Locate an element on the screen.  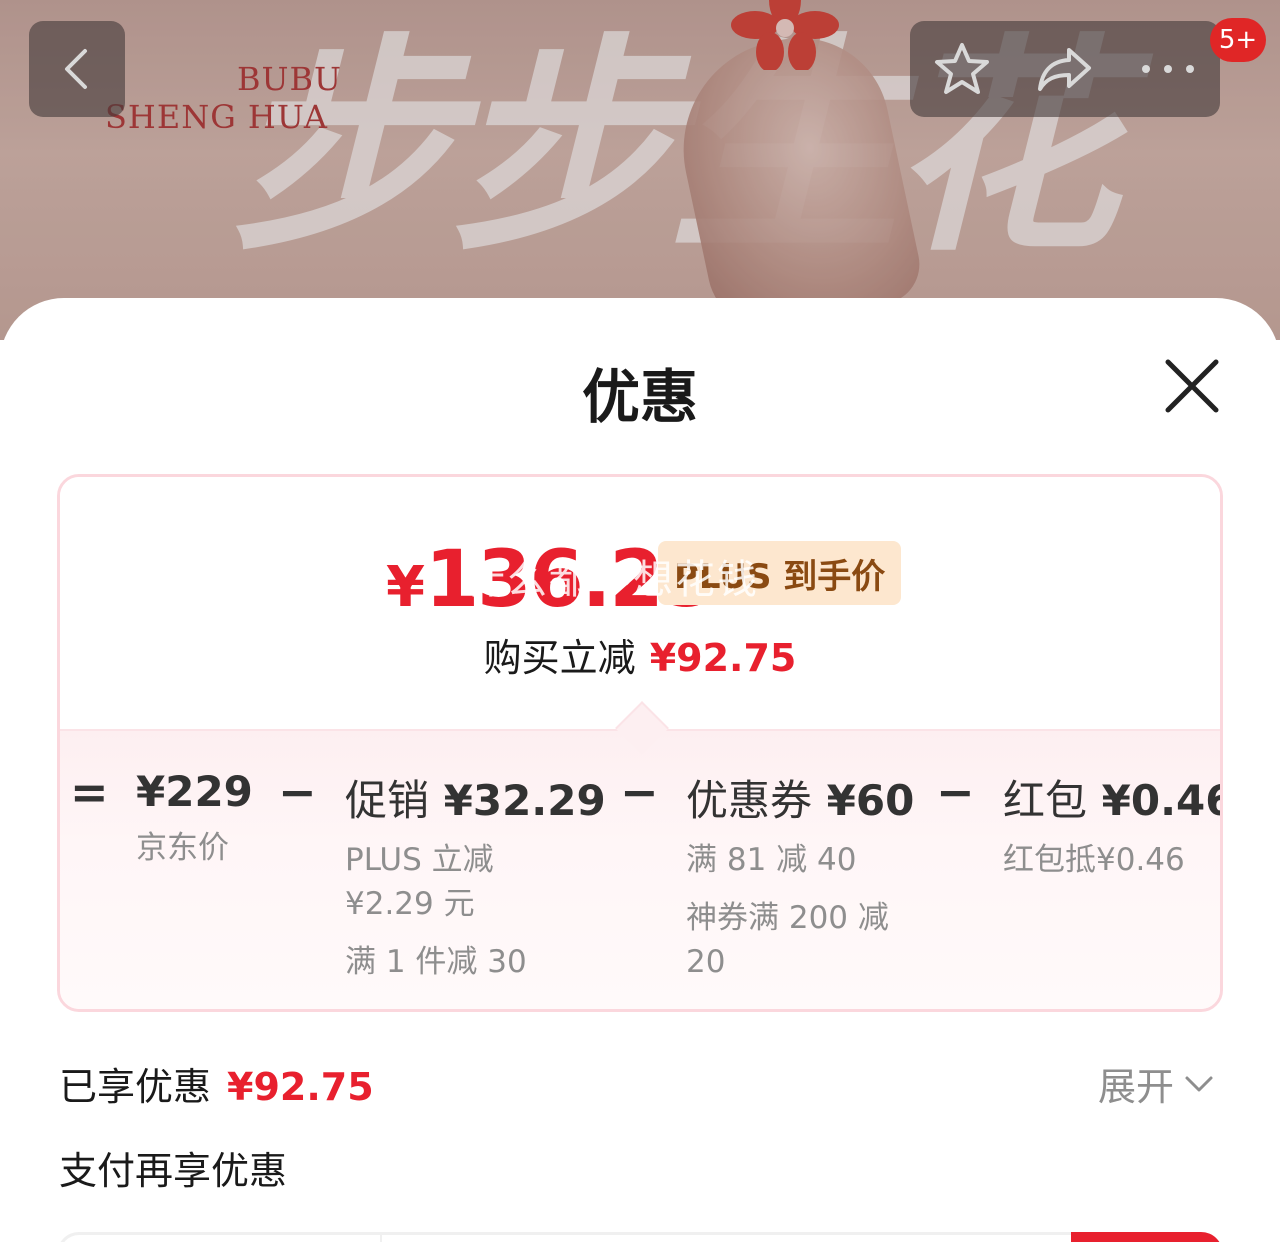
star-icon is located at coordinates (962, 68).